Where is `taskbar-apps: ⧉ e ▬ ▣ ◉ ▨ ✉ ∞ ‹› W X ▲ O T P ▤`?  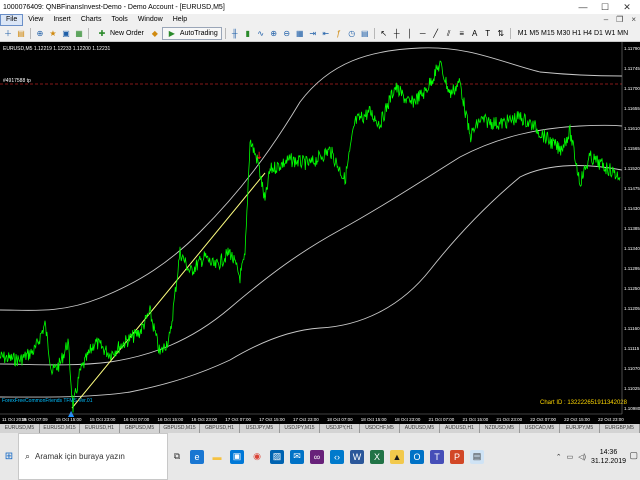 taskbar-apps: ⧉ e ▬ ▣ ◉ ▨ ✉ ∞ ‹› W X ▲ O T P ▤ is located at coordinates (327, 456).